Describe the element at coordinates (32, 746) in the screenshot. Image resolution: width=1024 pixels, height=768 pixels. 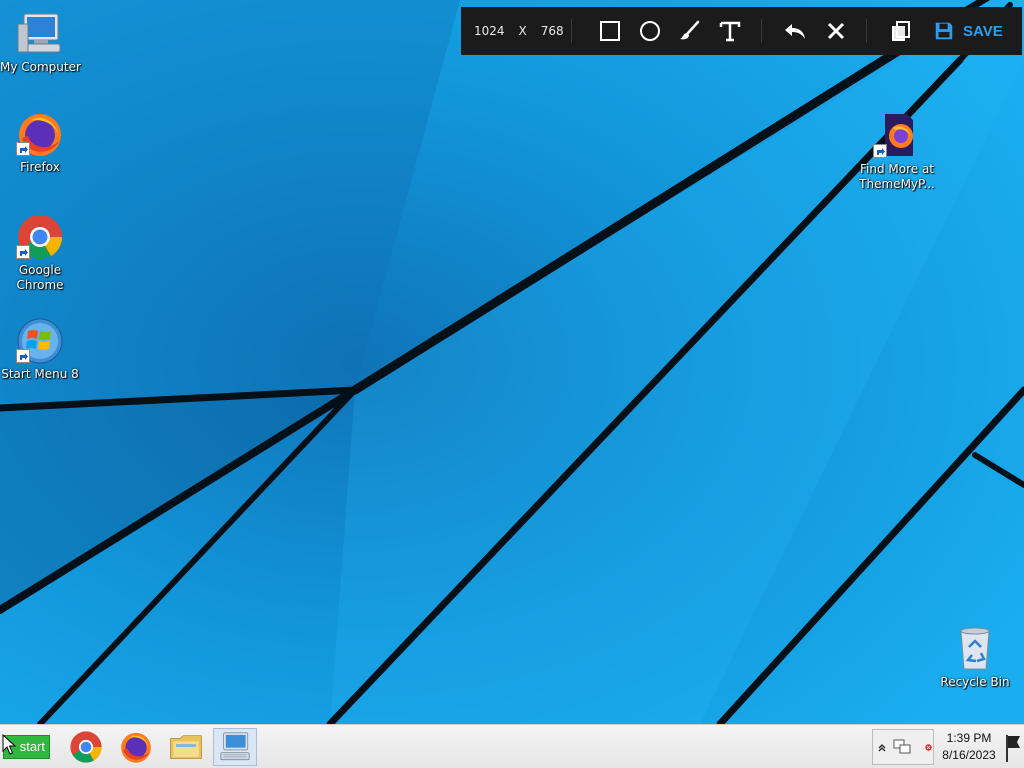
I see `start-label: start` at that location.